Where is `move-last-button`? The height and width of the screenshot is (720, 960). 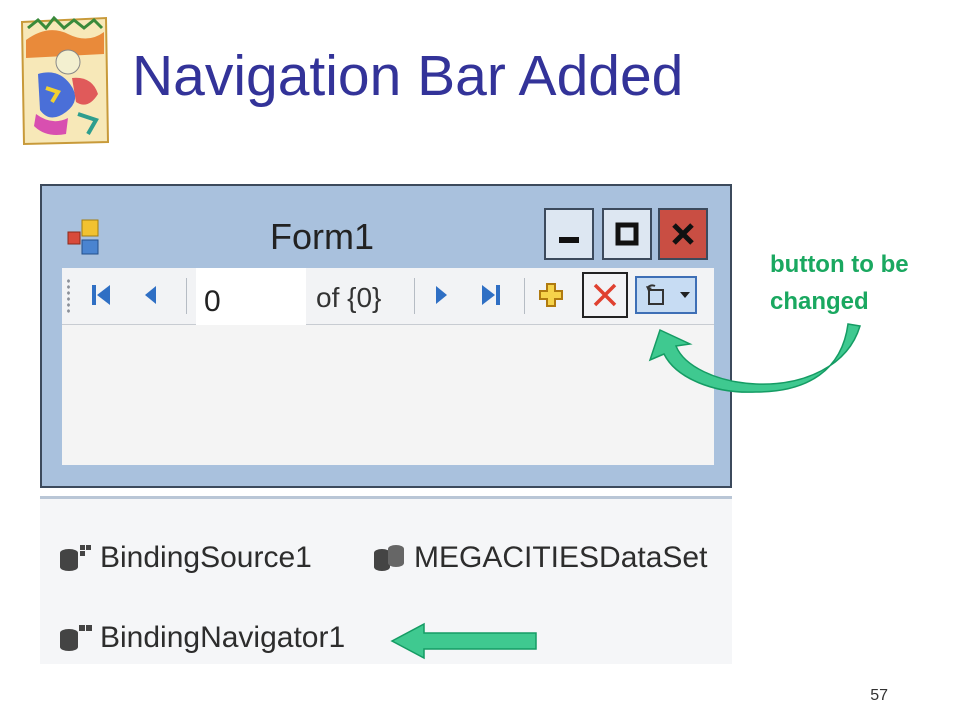 move-last-button is located at coordinates (491, 295).